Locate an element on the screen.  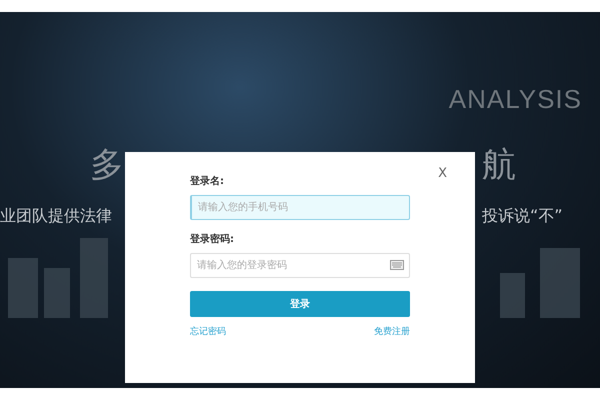
headline-text: 多 is located at coordinates (107, 165).